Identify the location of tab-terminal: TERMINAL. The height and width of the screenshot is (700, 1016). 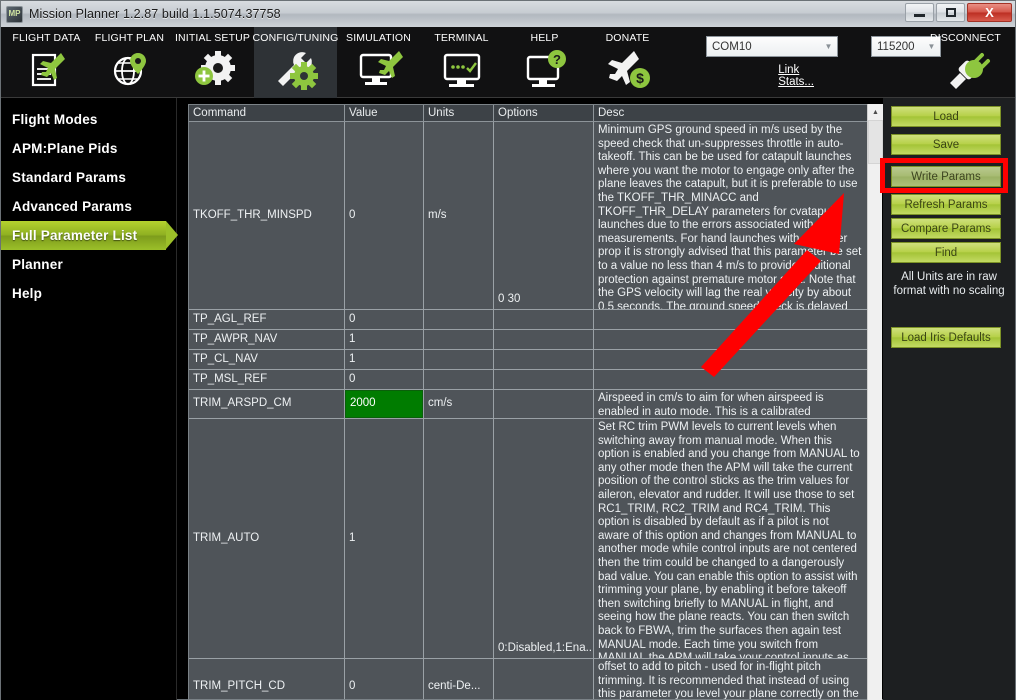
(461, 62).